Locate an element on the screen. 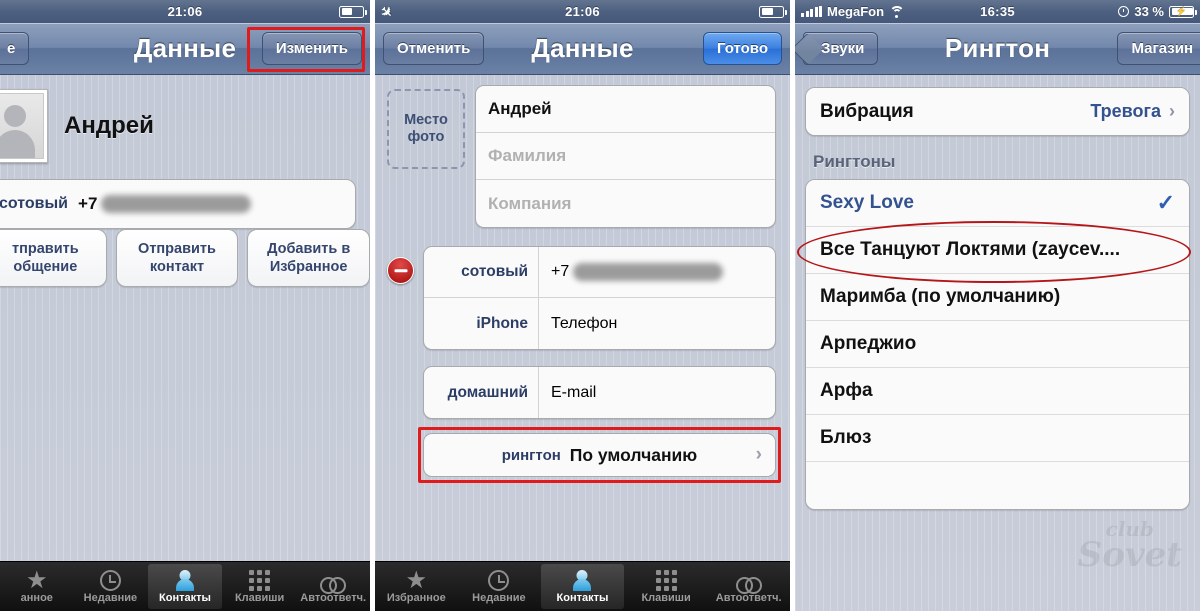 Image resolution: width=1200 pixels, height=611 pixels. company-field: Компания is located at coordinates (625, 203).